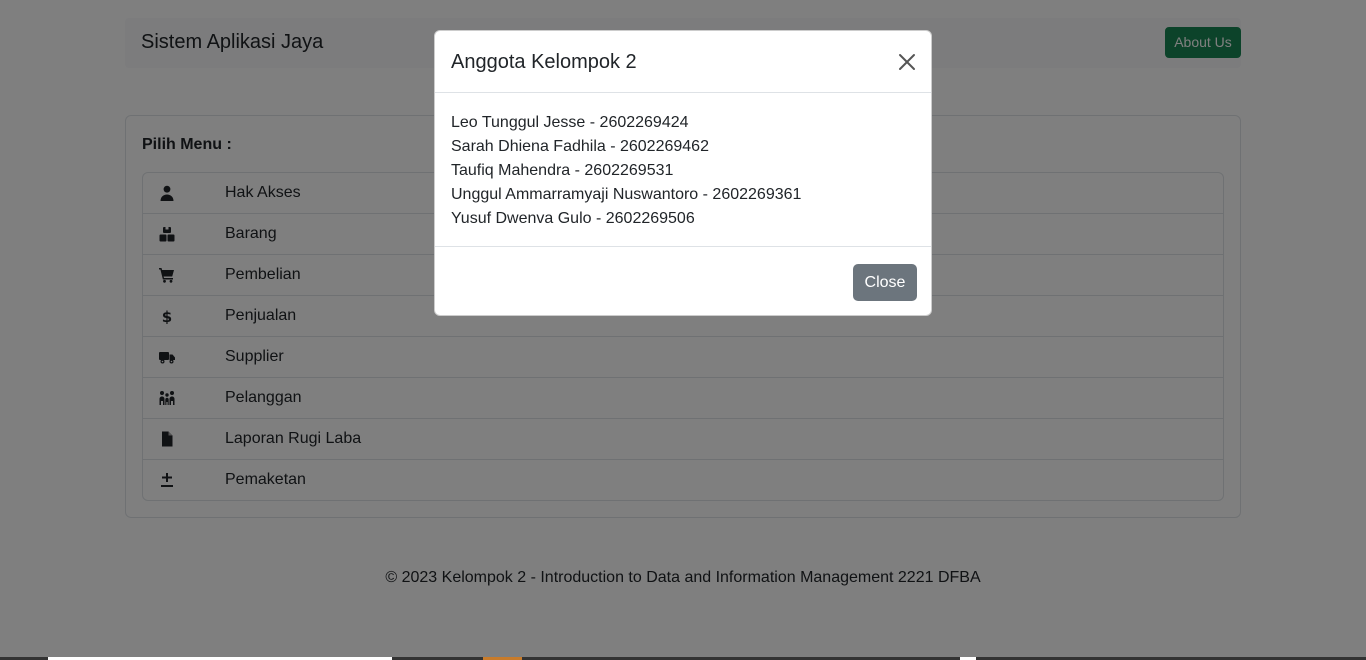 This screenshot has height=660, width=1366. I want to click on modal-title: Anggota Kelompok 2, so click(544, 62).